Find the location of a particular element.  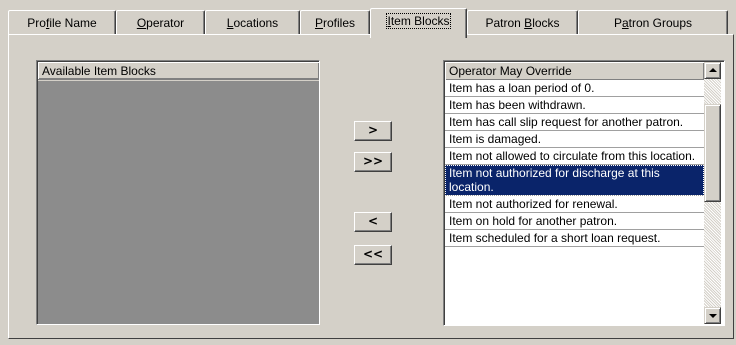

override-list-scrollbar is located at coordinates (712, 193).